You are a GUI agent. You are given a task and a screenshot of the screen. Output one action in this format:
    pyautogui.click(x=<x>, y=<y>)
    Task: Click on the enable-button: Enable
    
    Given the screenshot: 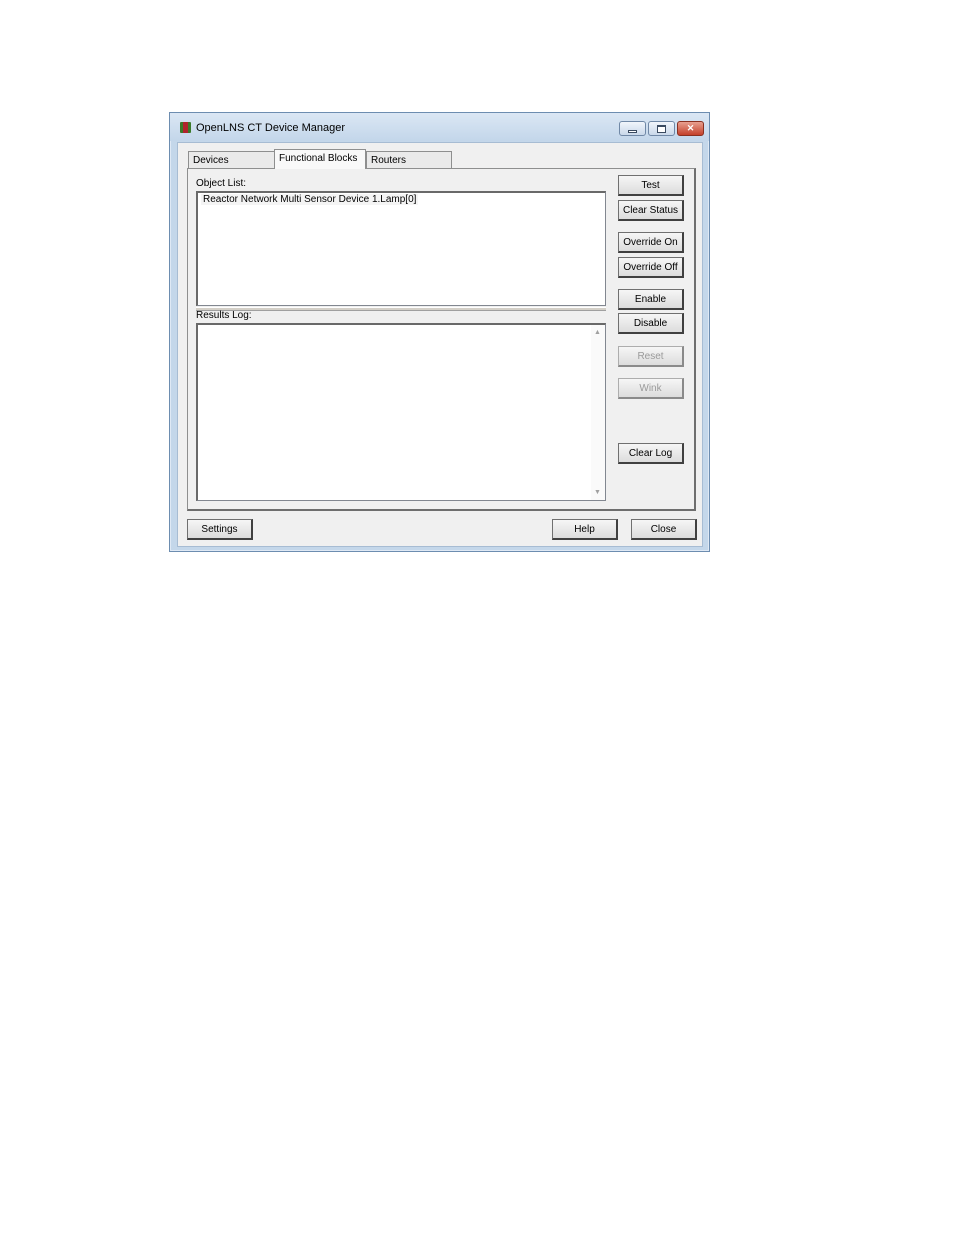 What is the action you would take?
    pyautogui.click(x=651, y=299)
    